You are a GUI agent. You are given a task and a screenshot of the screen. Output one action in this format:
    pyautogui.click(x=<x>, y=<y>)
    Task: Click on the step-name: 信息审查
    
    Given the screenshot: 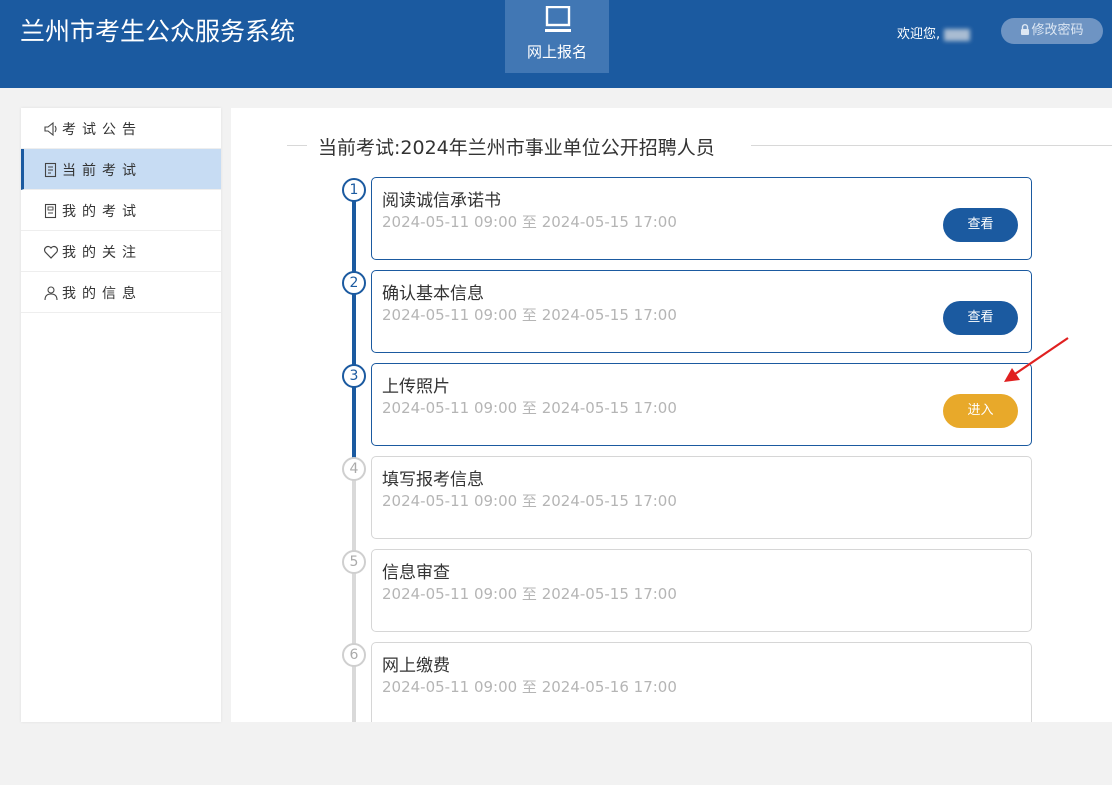 What is the action you would take?
    pyautogui.click(x=416, y=573)
    